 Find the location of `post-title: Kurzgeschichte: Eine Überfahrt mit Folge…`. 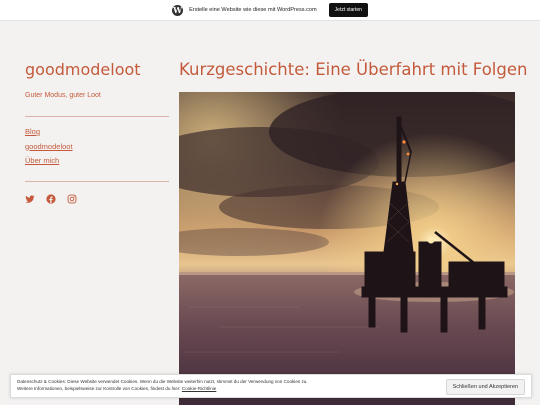

post-title: Kurzgeschichte: Eine Überfahrt mit Folge… is located at coordinates (353, 69).